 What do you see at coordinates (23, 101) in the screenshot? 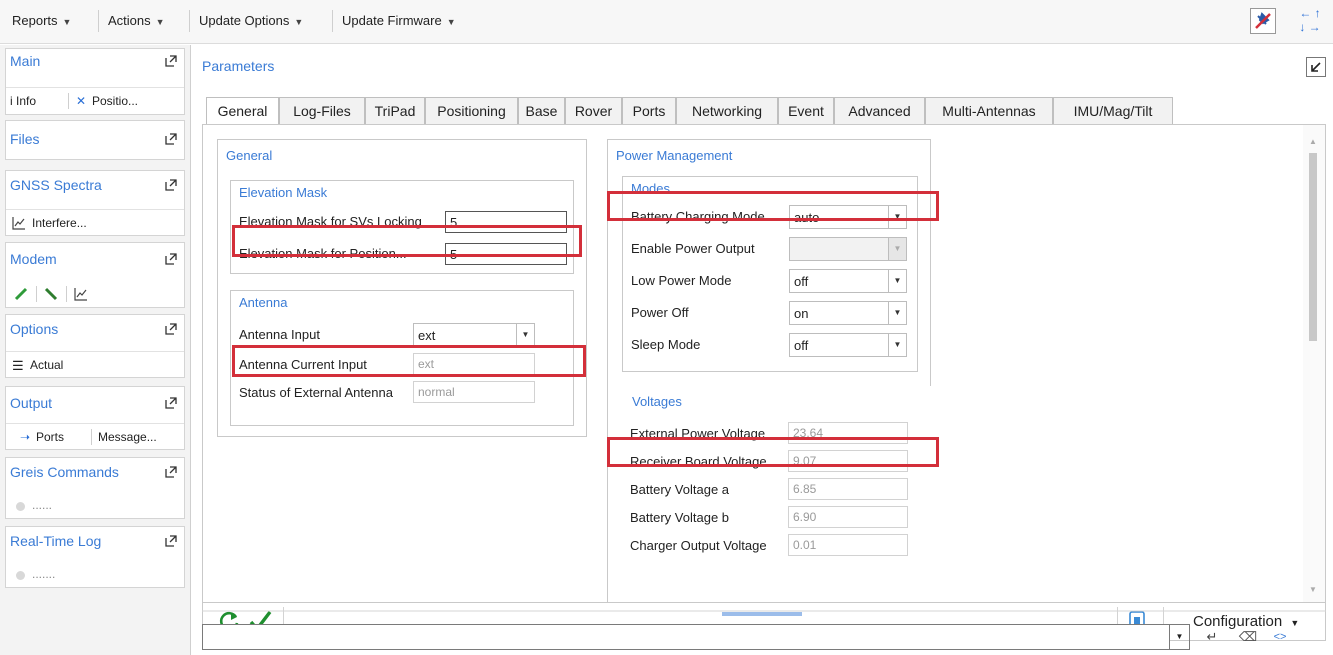
I see `sidebar-item-info: i Info` at bounding box center [23, 101].